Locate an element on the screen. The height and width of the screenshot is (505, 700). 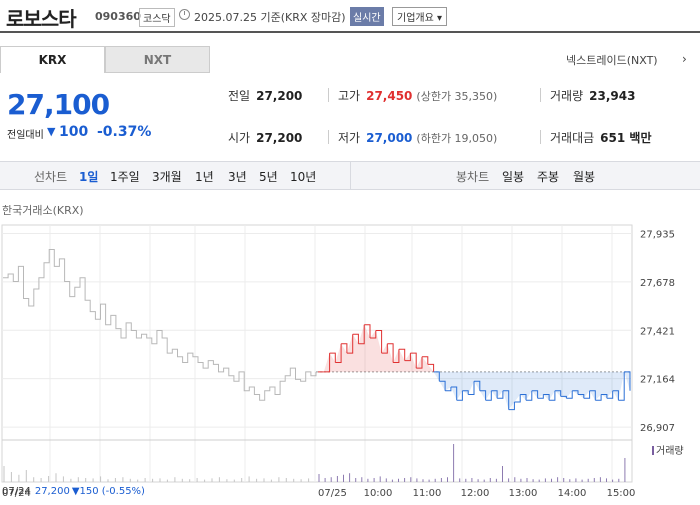
upper-limit: (상한가 35,350) is located at coordinates (457, 96).